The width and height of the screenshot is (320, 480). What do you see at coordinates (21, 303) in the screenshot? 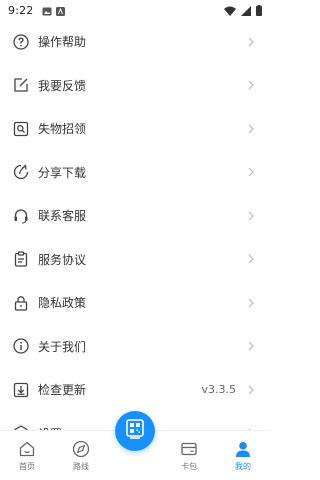
I see `lock-icon` at bounding box center [21, 303].